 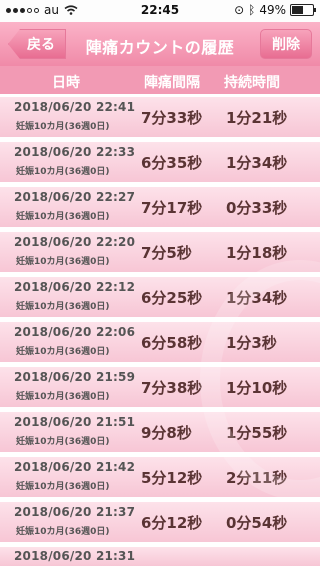 I want to click on table-header: 日時 陣痛間隔 持続時間, so click(x=160, y=80).